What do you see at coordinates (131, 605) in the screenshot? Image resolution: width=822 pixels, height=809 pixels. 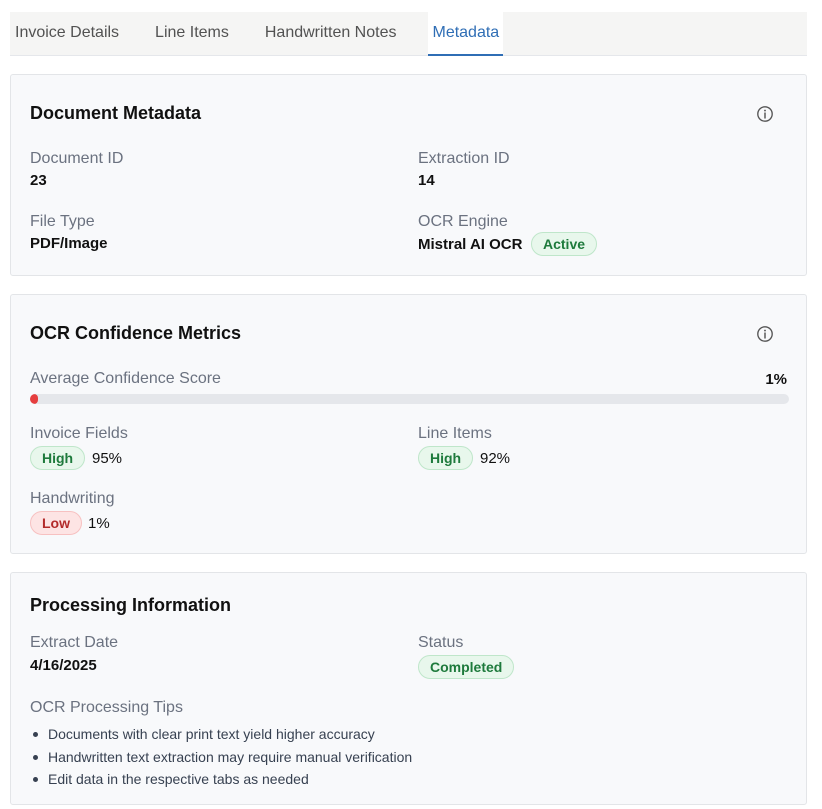 I see `processing-info-title: Processing Information` at bounding box center [131, 605].